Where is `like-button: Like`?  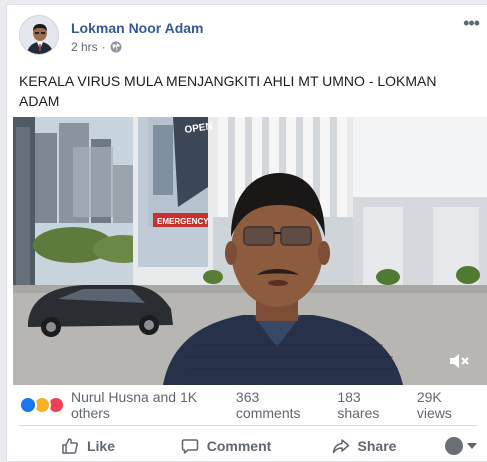 like-button: Like is located at coordinates (88, 446).